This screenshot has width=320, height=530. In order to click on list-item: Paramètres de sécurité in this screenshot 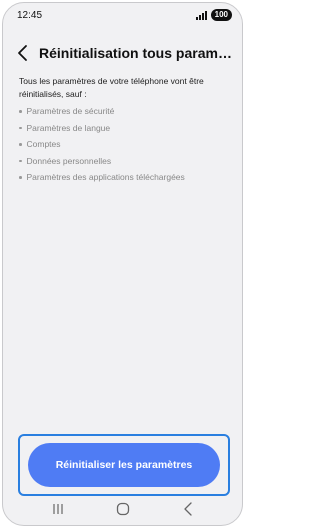, I will do `click(128, 111)`.